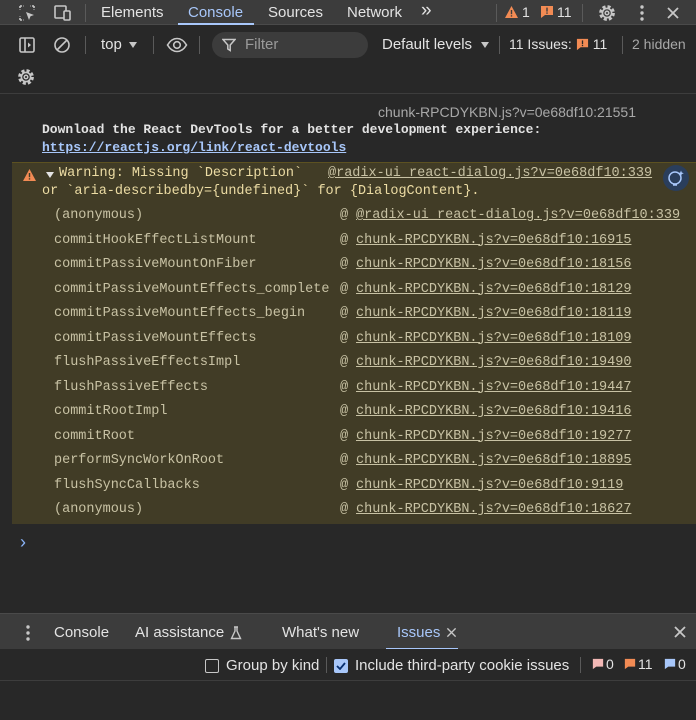  Describe the element at coordinates (673, 13) in the screenshot. I see `close-devtools-icon` at that location.